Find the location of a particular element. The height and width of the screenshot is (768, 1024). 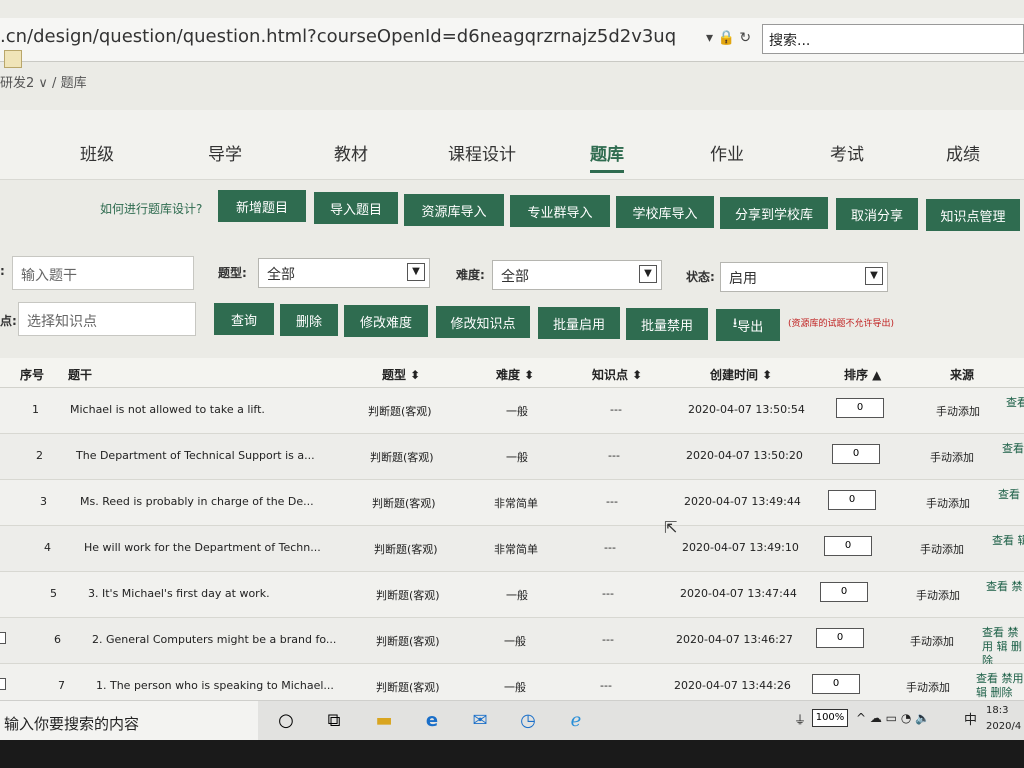

refresh-icon: ↻ is located at coordinates (745, 38).